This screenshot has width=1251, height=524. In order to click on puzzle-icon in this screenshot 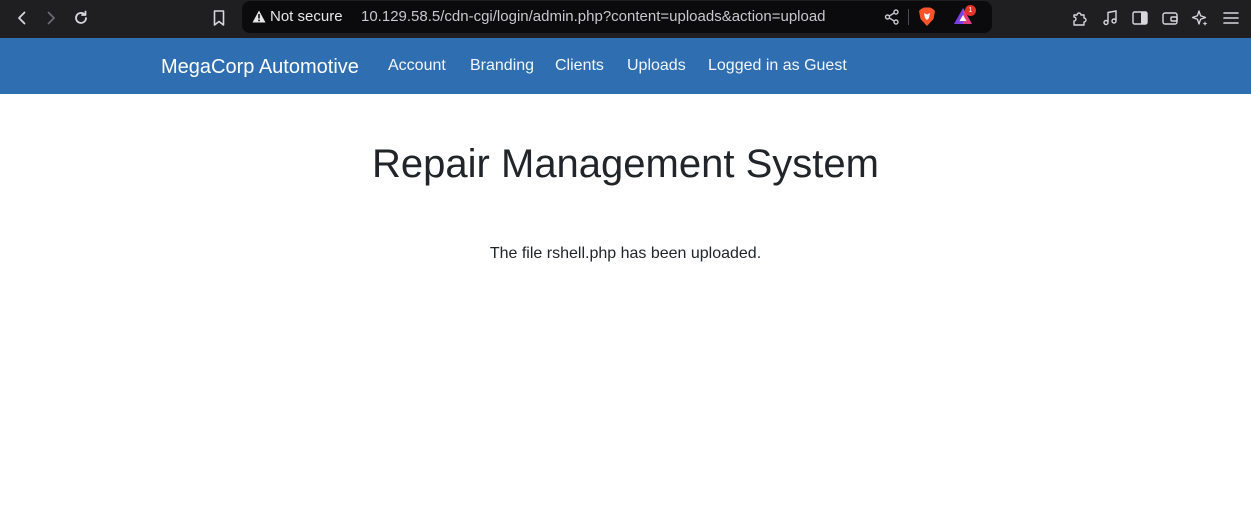, I will do `click(1080, 19)`.